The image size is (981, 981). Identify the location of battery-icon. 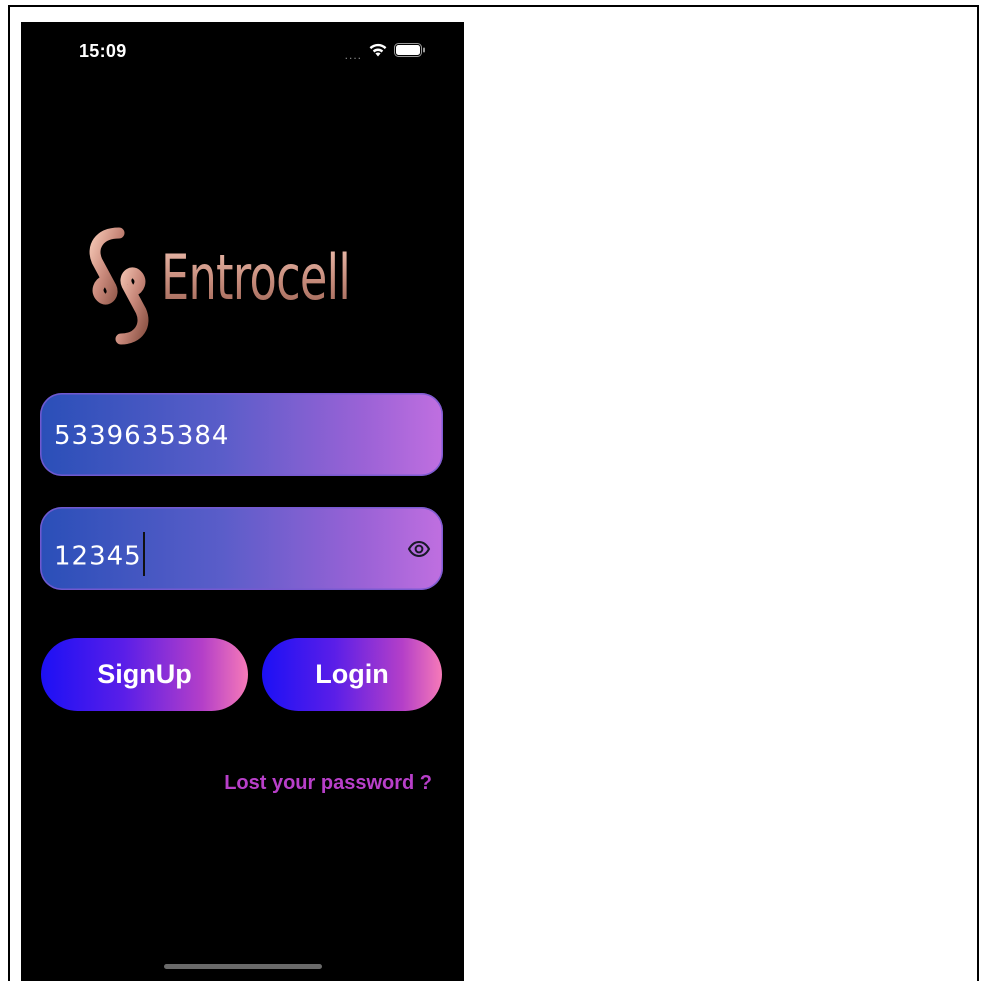
(410, 52).